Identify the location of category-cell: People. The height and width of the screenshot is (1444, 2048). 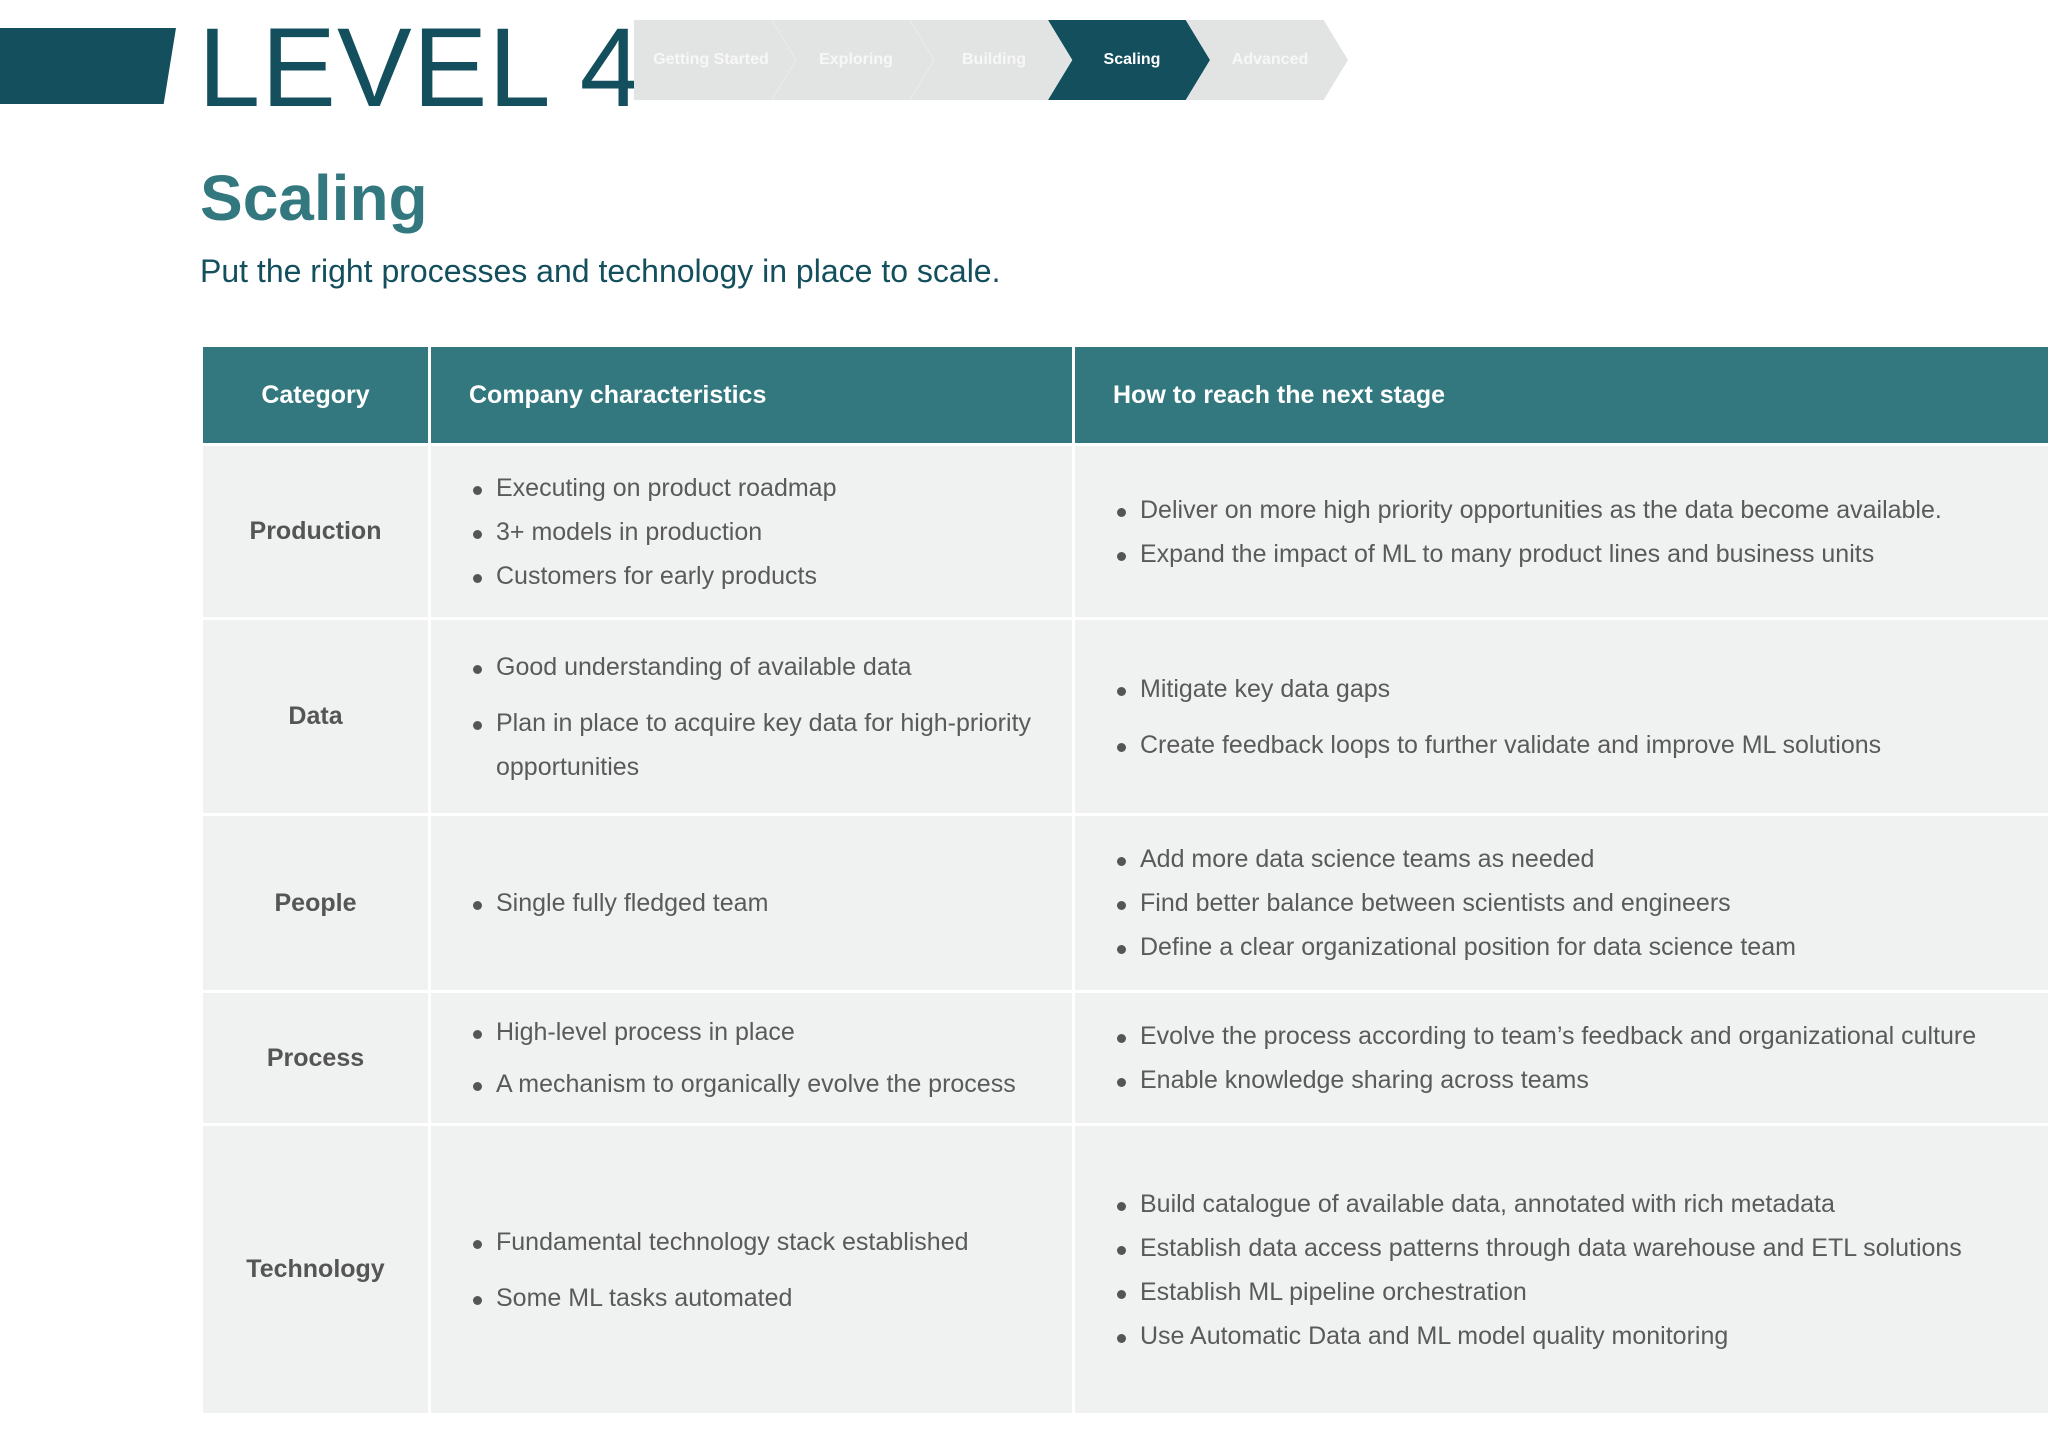
(315, 903).